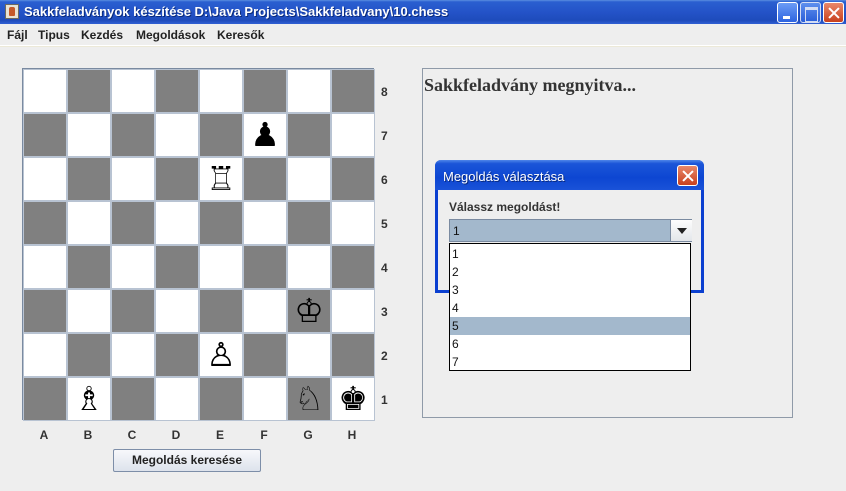 Image resolution: width=846 pixels, height=491 pixels. I want to click on square-b3, so click(89, 311).